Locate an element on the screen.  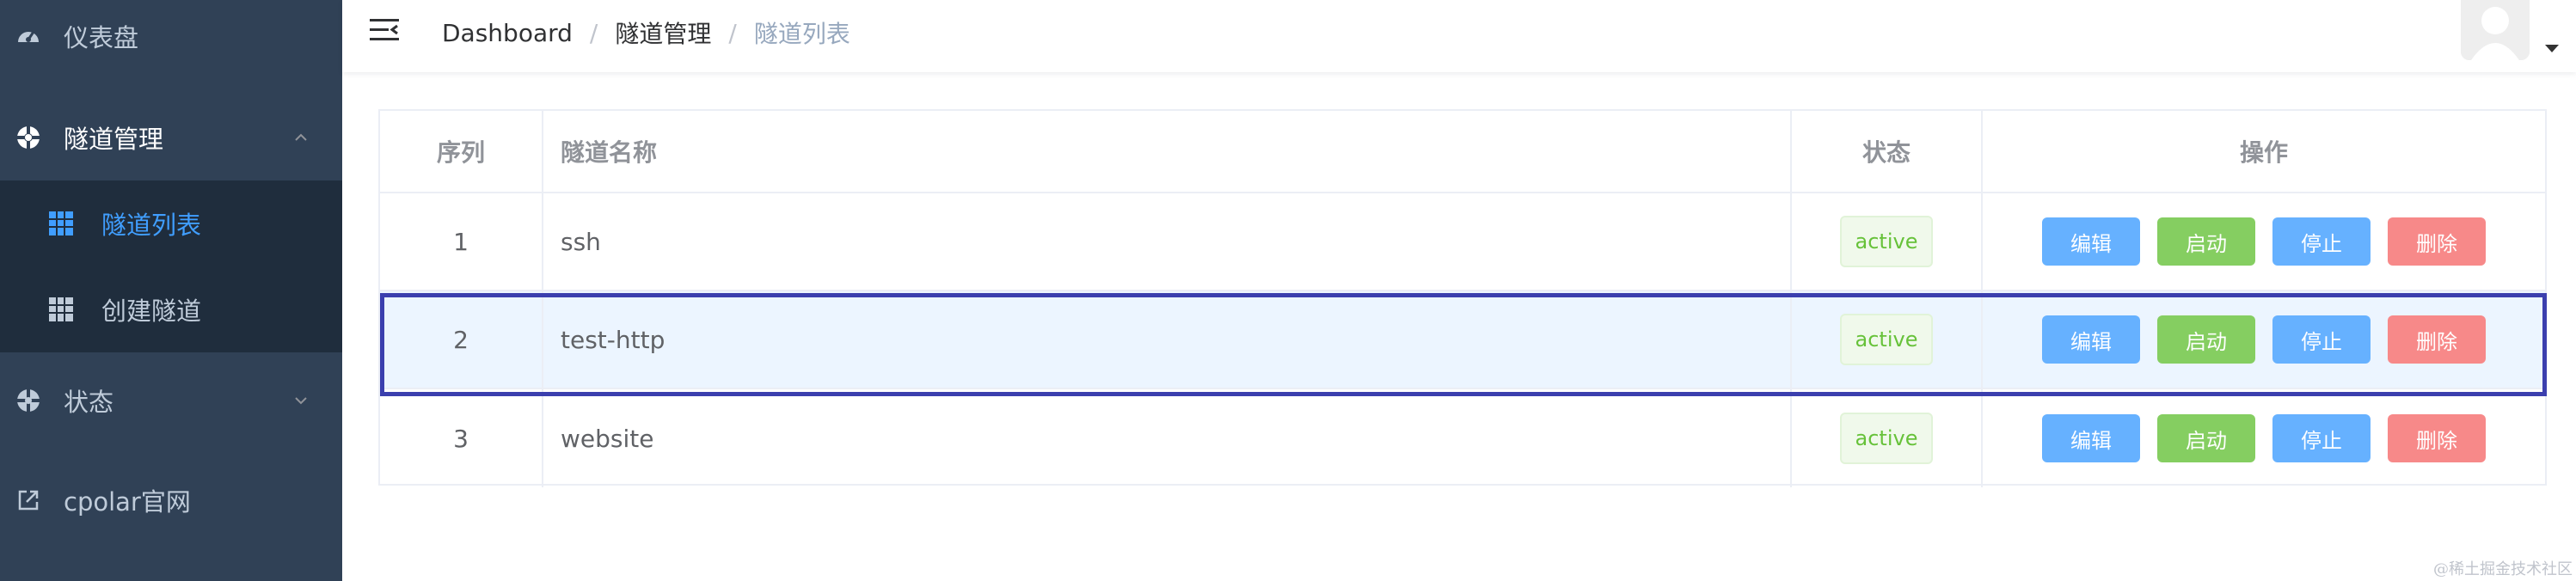
sidebar-item-label: 仪表盘 is located at coordinates (101, 38).